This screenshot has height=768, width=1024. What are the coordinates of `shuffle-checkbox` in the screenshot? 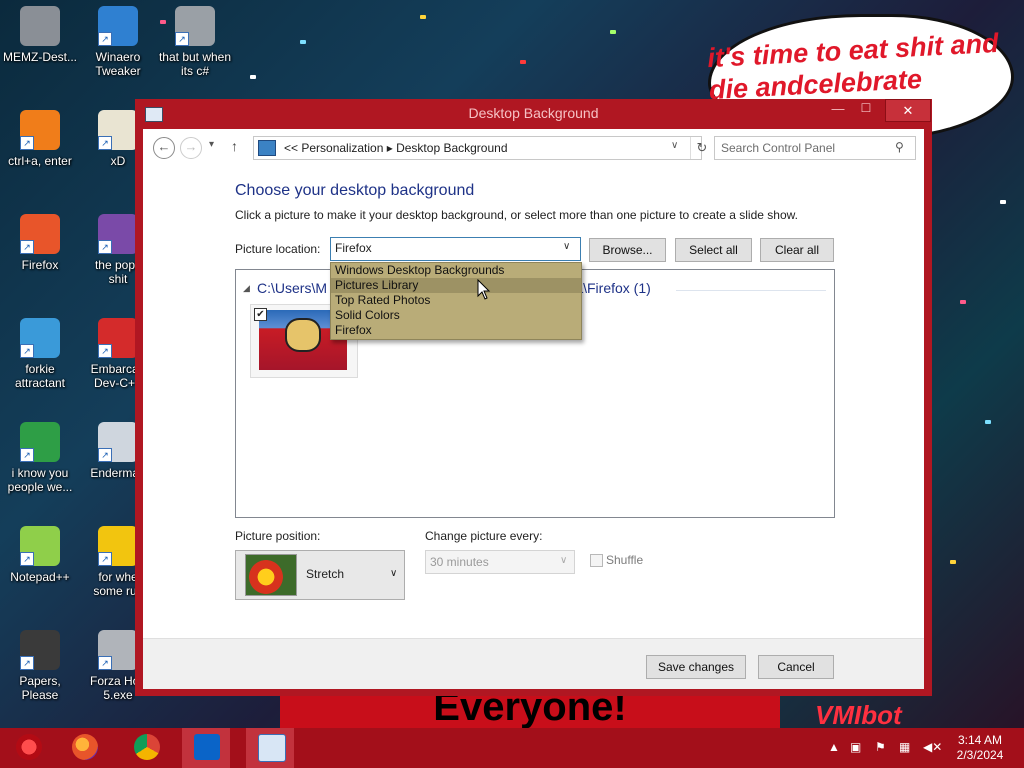 It's located at (596, 560).